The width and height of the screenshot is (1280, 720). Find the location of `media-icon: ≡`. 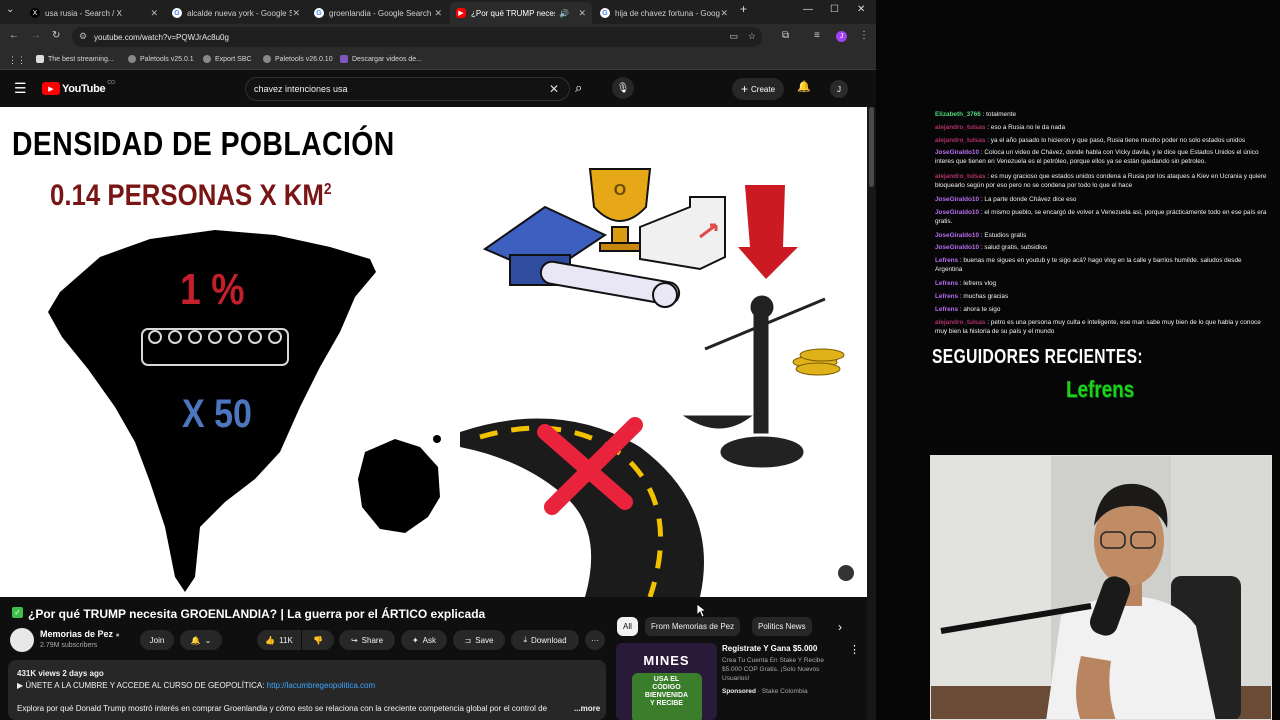

media-icon: ≡ is located at coordinates (817, 35).